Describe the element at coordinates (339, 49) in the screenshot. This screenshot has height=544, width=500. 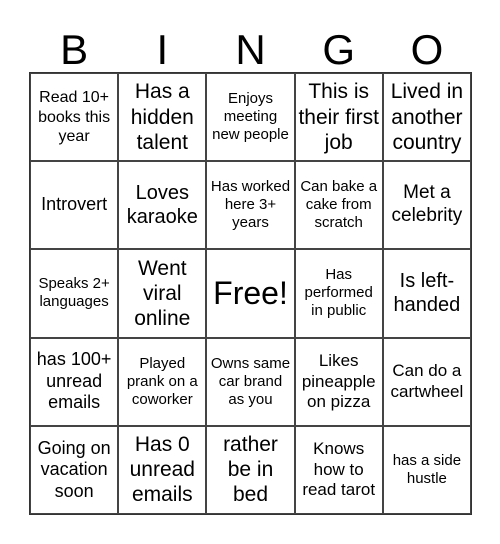
I see `header-letter-g: G` at that location.